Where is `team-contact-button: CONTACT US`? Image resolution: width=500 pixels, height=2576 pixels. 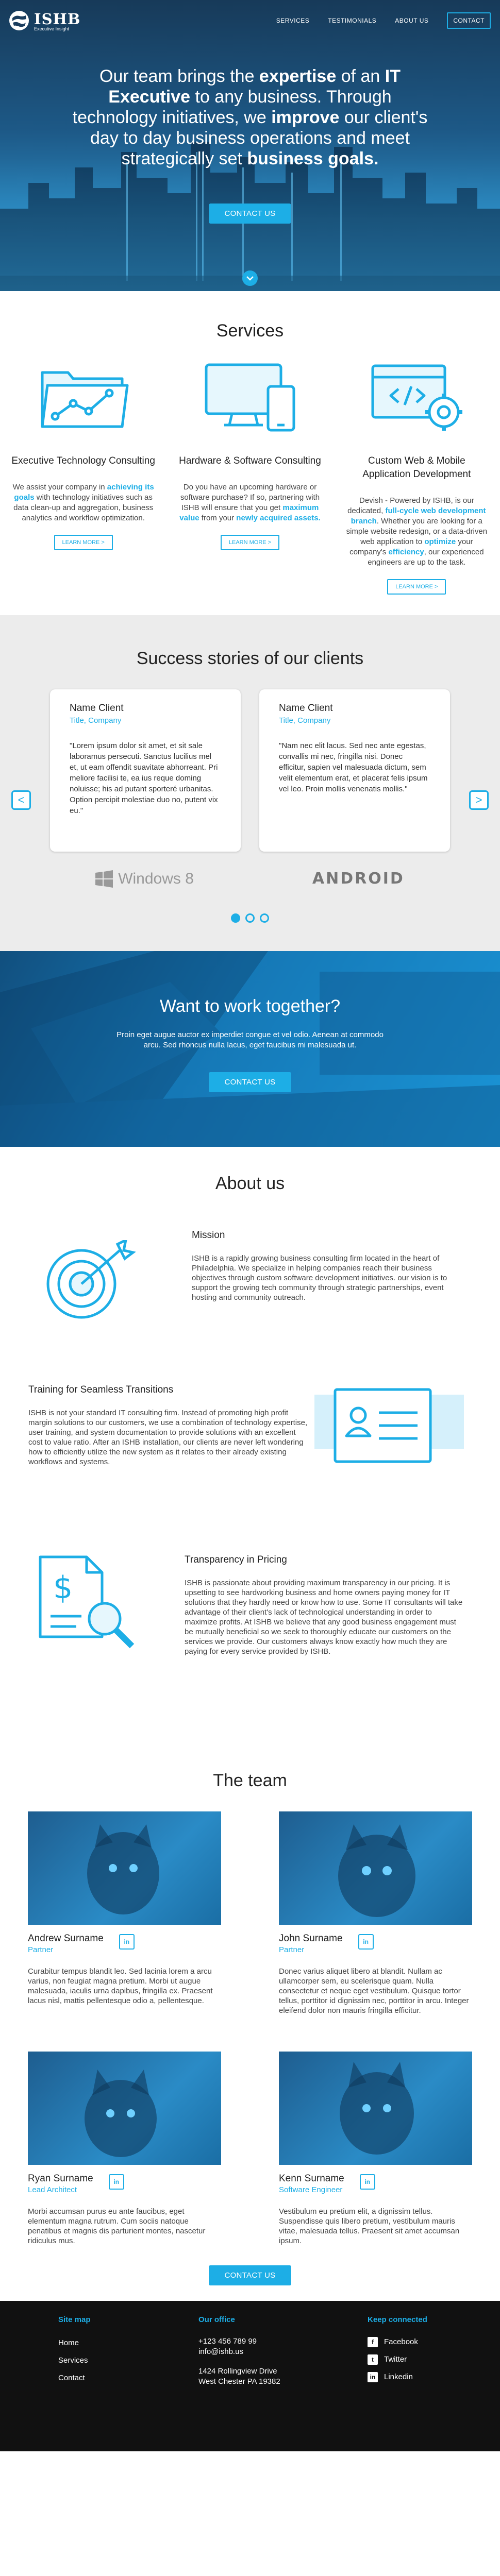
team-contact-button: CONTACT US is located at coordinates (250, 2275).